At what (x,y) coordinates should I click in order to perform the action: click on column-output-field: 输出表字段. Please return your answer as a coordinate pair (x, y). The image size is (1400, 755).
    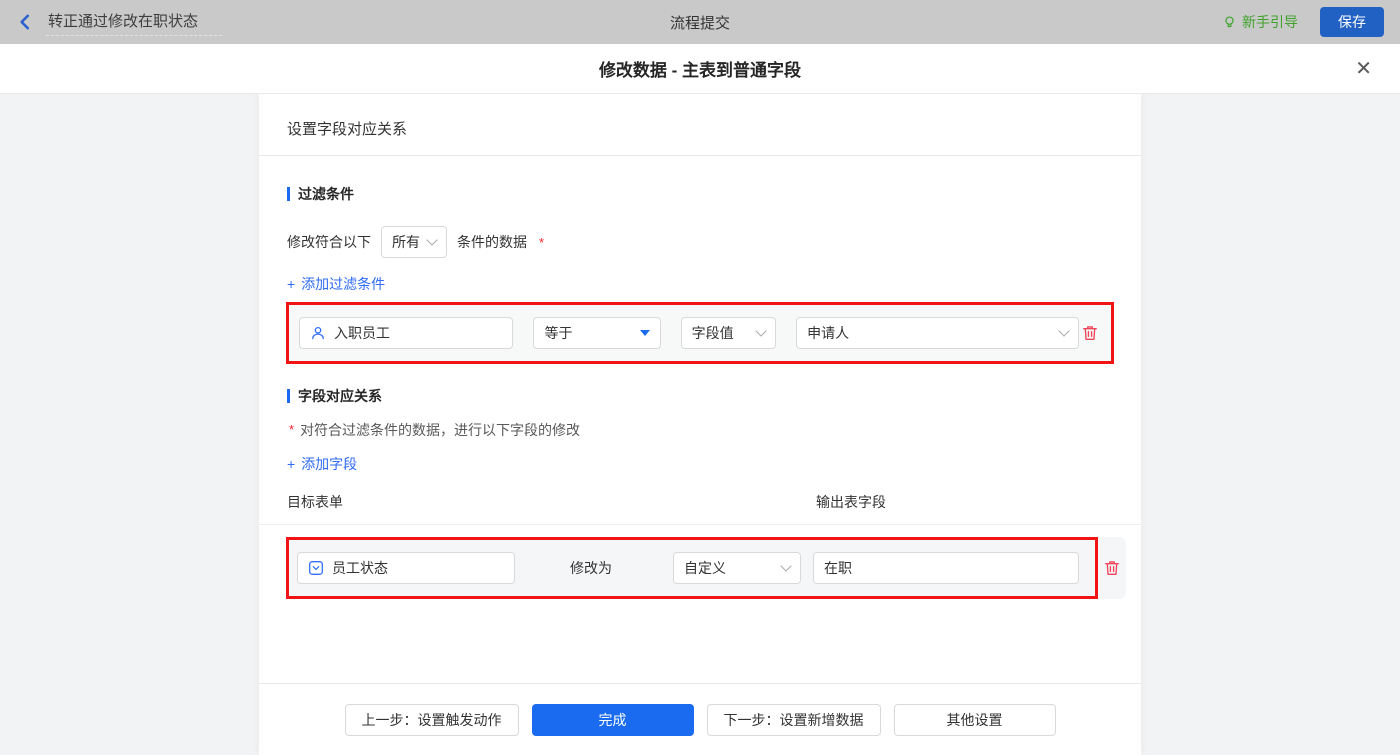
    Looking at the image, I should click on (851, 502).